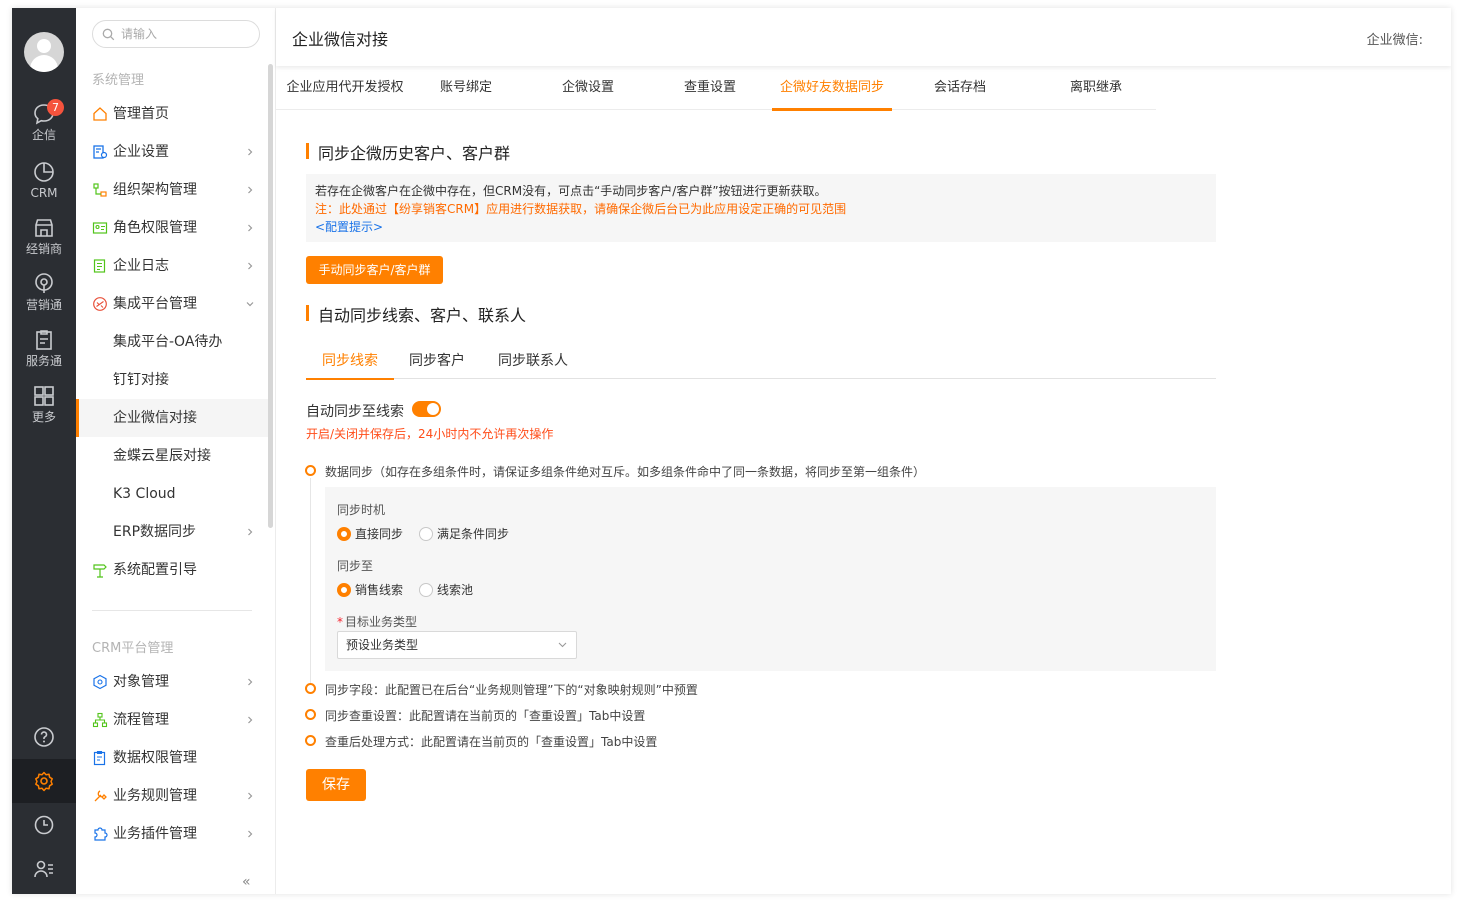  I want to click on home-icon, so click(100, 114).